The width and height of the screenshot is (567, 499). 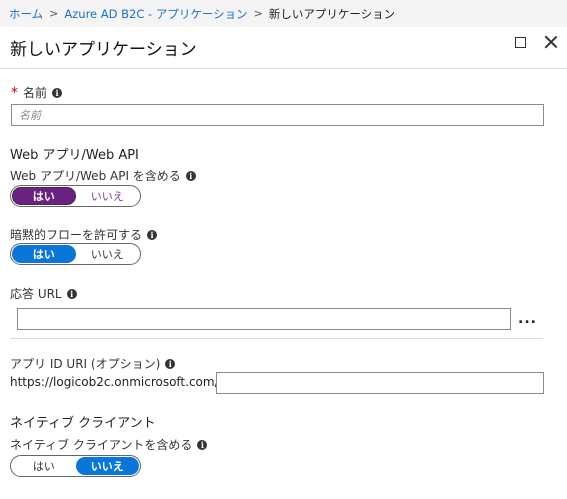 What do you see at coordinates (114, 382) in the screenshot?
I see `app-id-uri-prefix: https://logicob2c.onmicrosoft.com/` at bounding box center [114, 382].